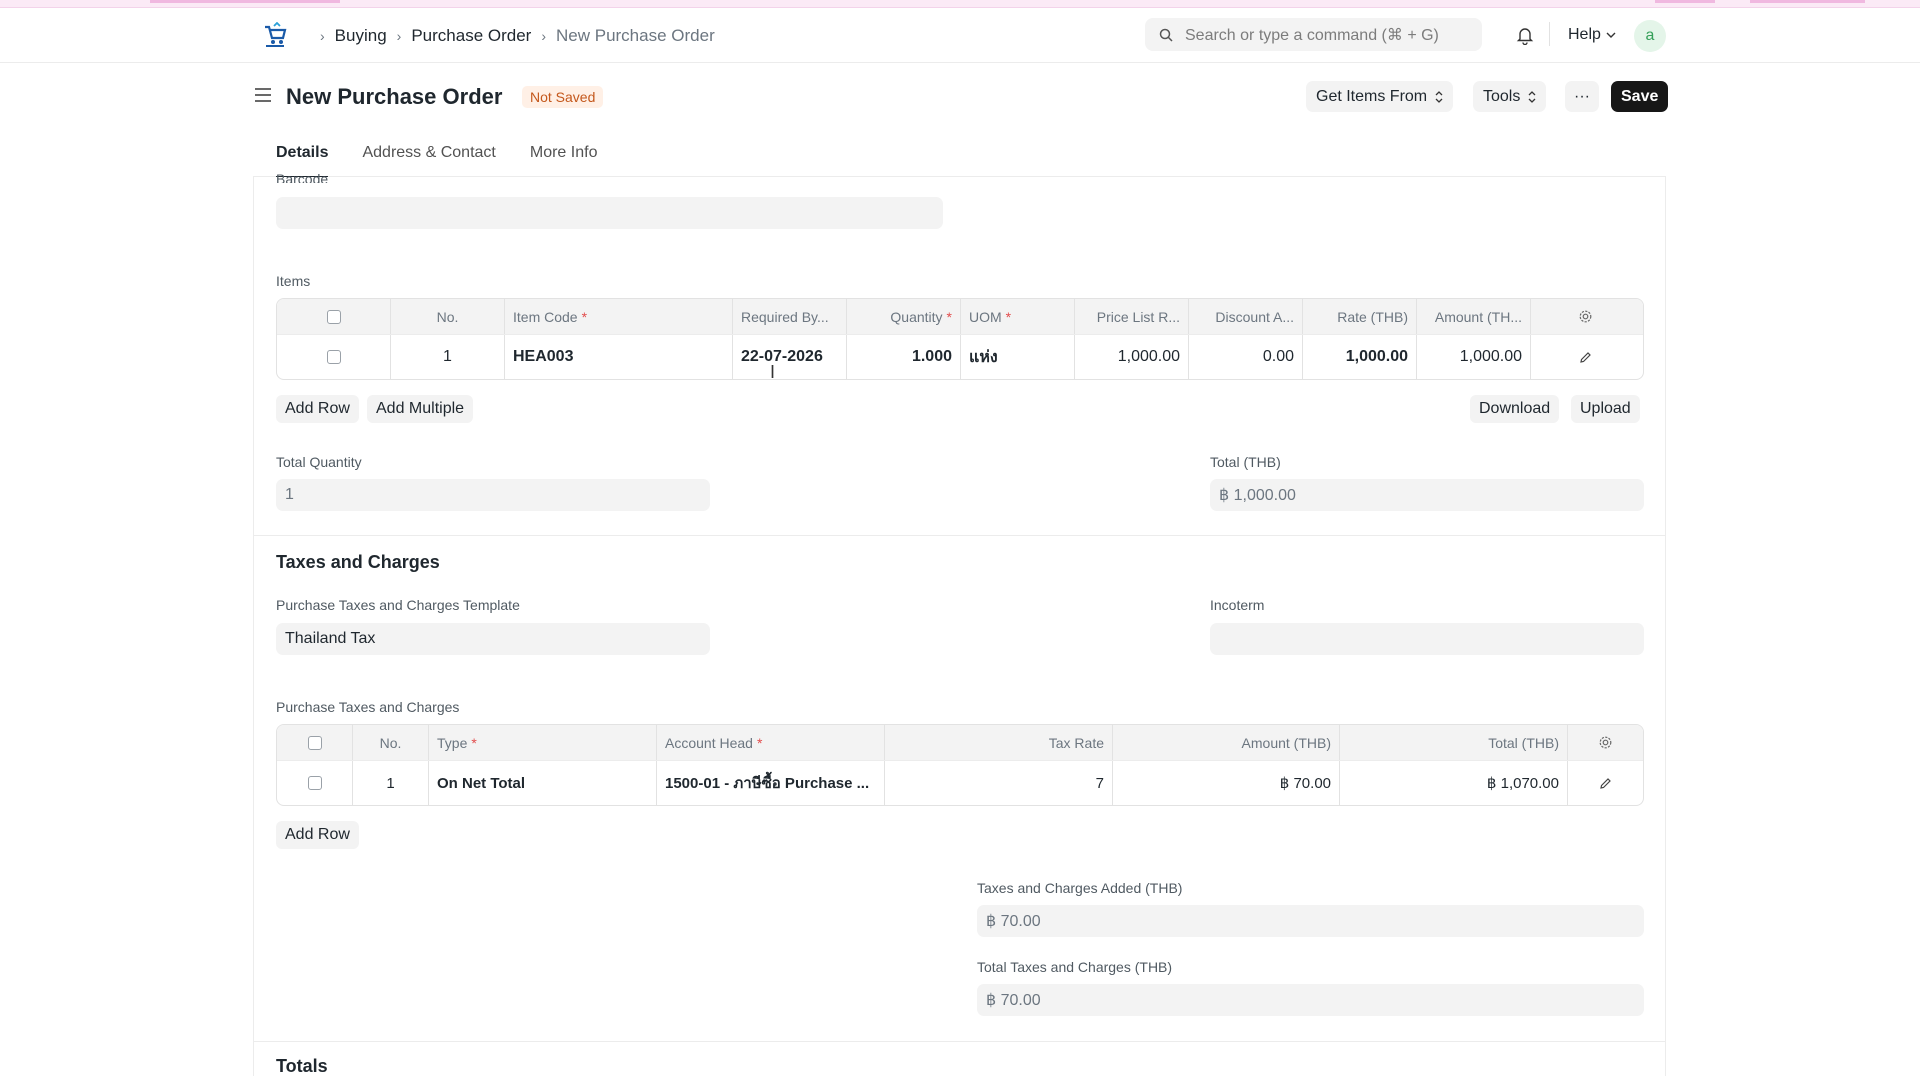  I want to click on search-placeholder: Search or type a command (⌘ + G), so click(1312, 35).